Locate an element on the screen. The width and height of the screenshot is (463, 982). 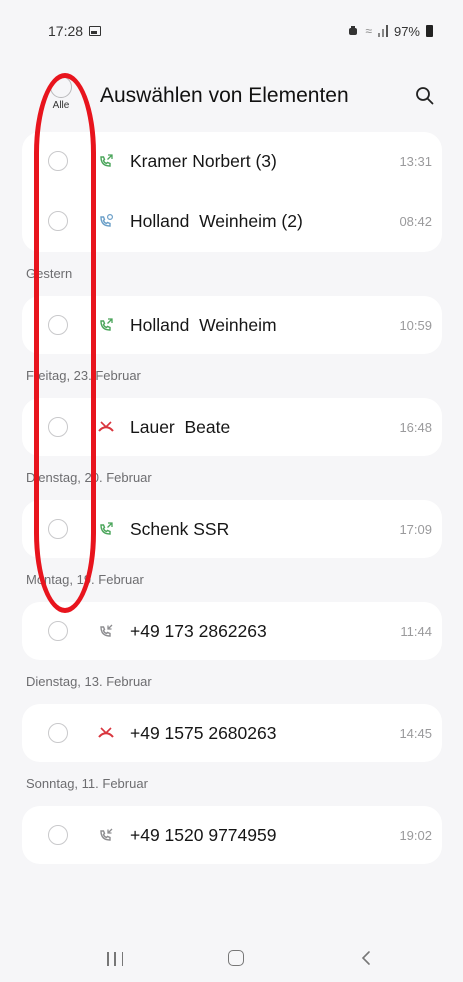
call-time: 19:02 is located at coordinates (415, 835).